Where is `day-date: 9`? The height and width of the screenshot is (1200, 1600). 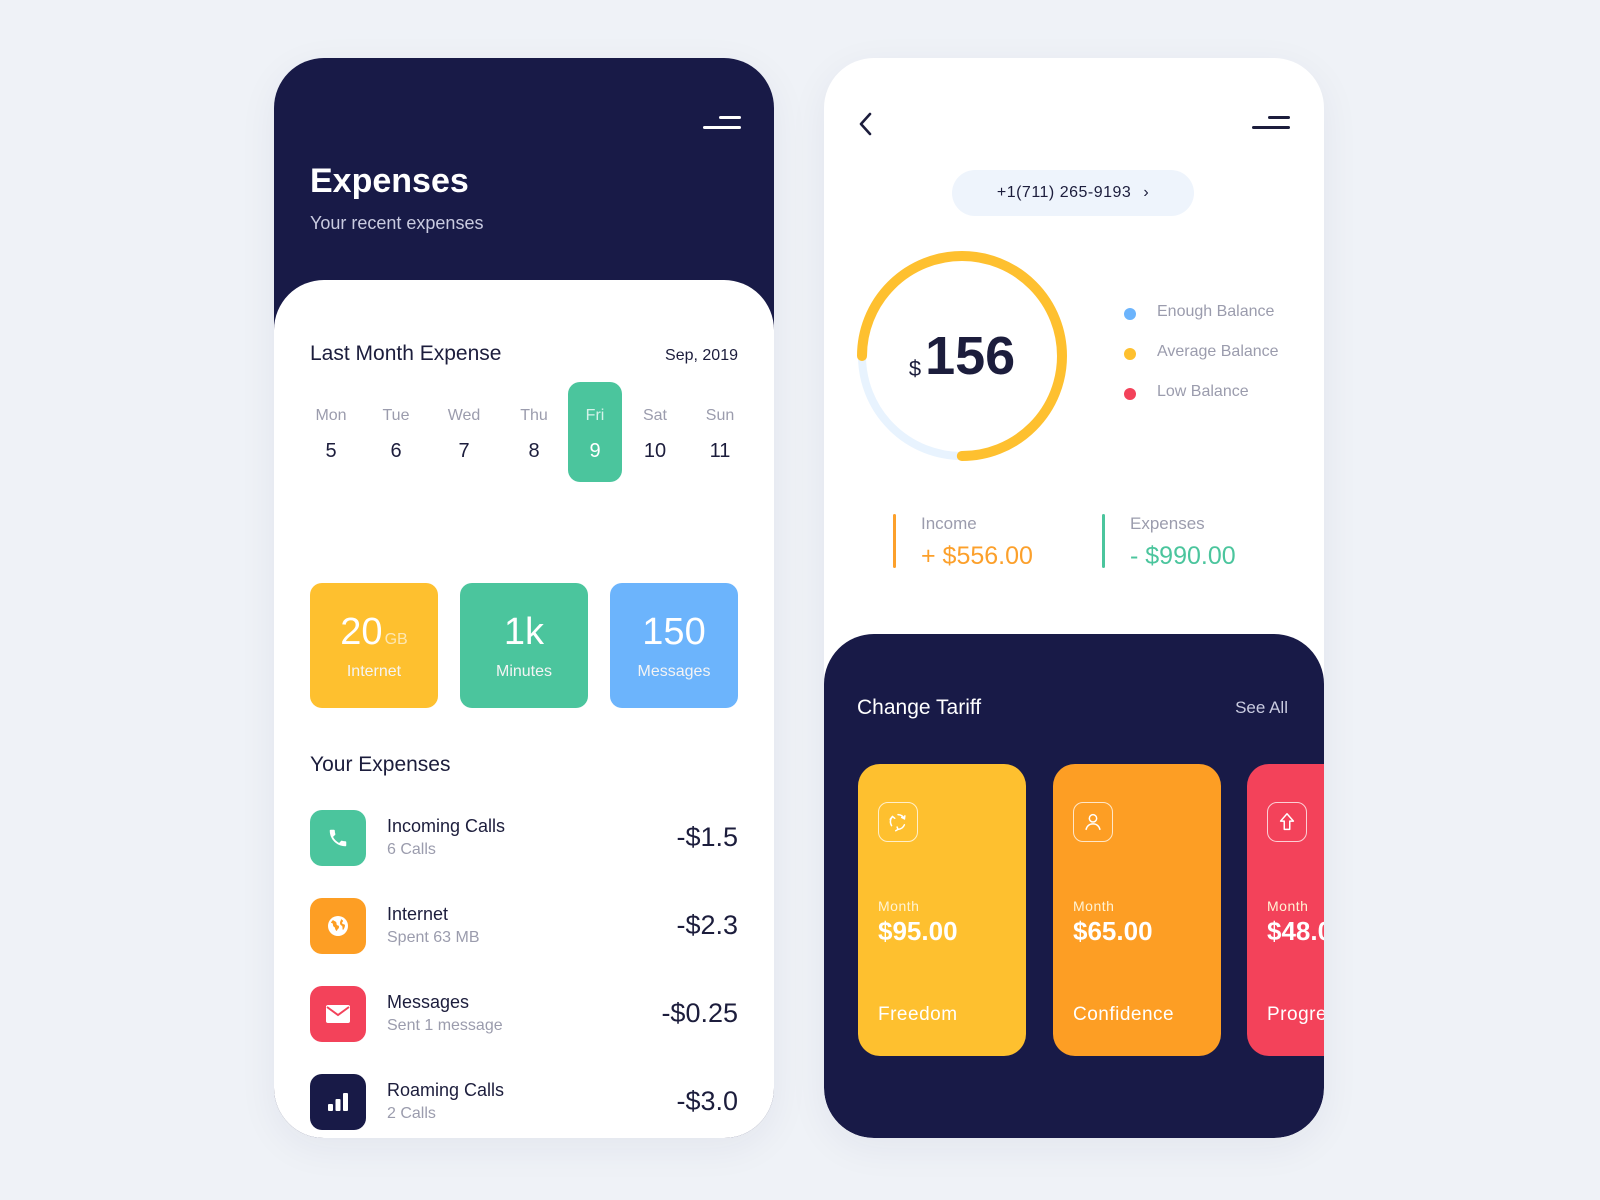
day-date: 9 is located at coordinates (595, 451).